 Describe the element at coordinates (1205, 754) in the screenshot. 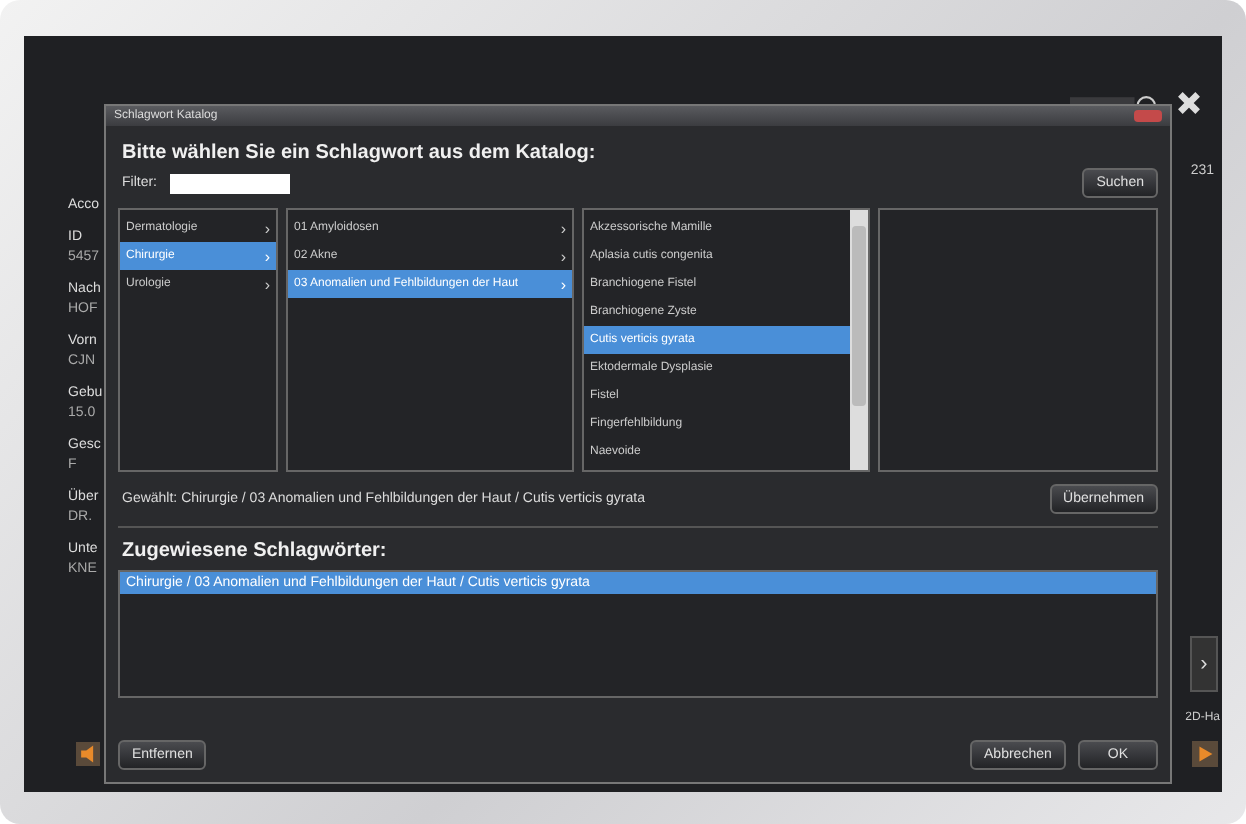

I see `play-icon` at that location.